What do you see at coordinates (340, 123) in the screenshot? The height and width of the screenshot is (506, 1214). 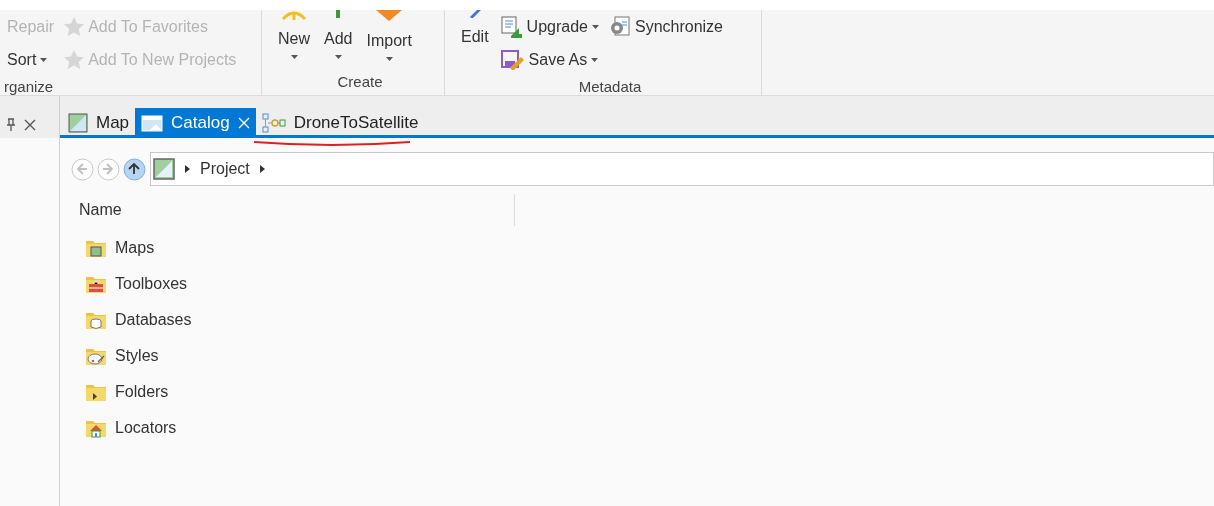 I see `tab: DroneToSatellite` at bounding box center [340, 123].